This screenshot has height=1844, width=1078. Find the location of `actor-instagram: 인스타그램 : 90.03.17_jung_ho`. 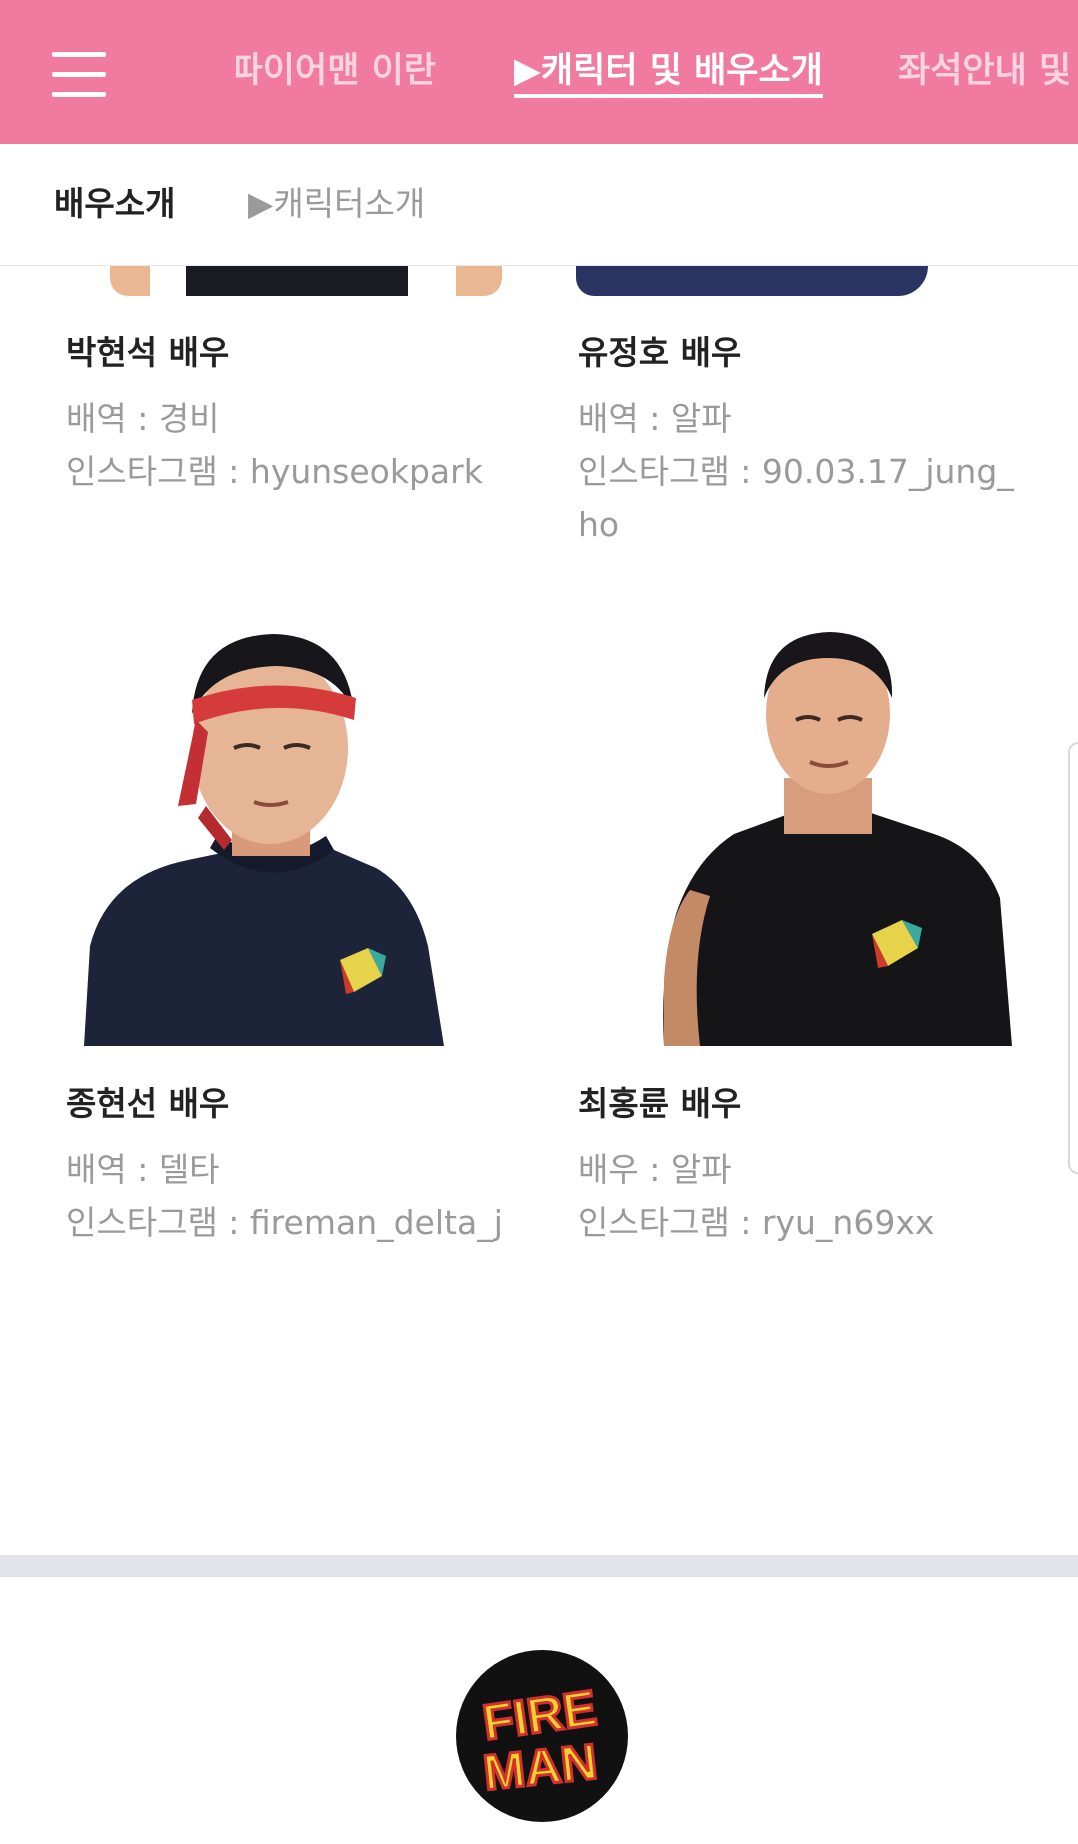

actor-instagram: 인스타그램 : 90.03.17_jung_ho is located at coordinates (796, 498).